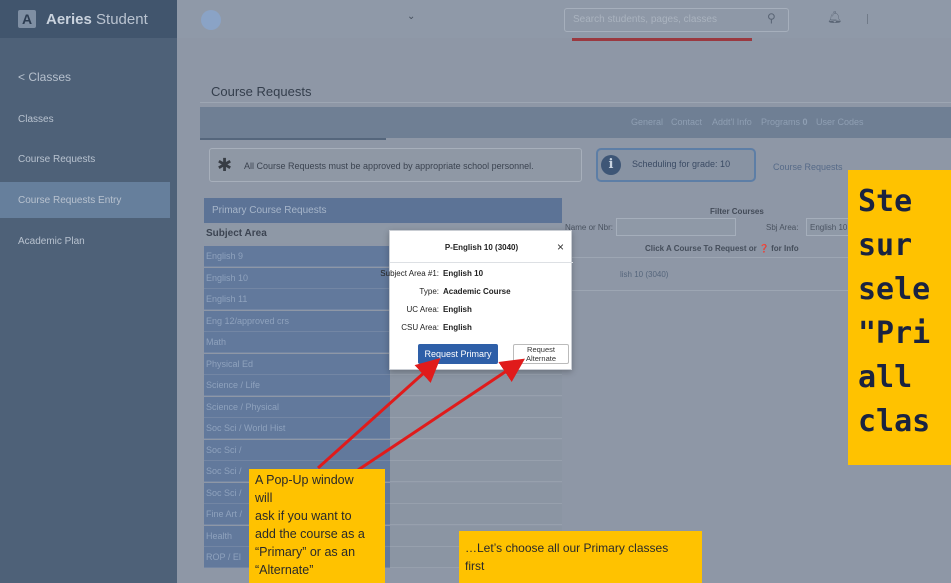 The width and height of the screenshot is (951, 583). I want to click on programs-badge: 0, so click(805, 122).